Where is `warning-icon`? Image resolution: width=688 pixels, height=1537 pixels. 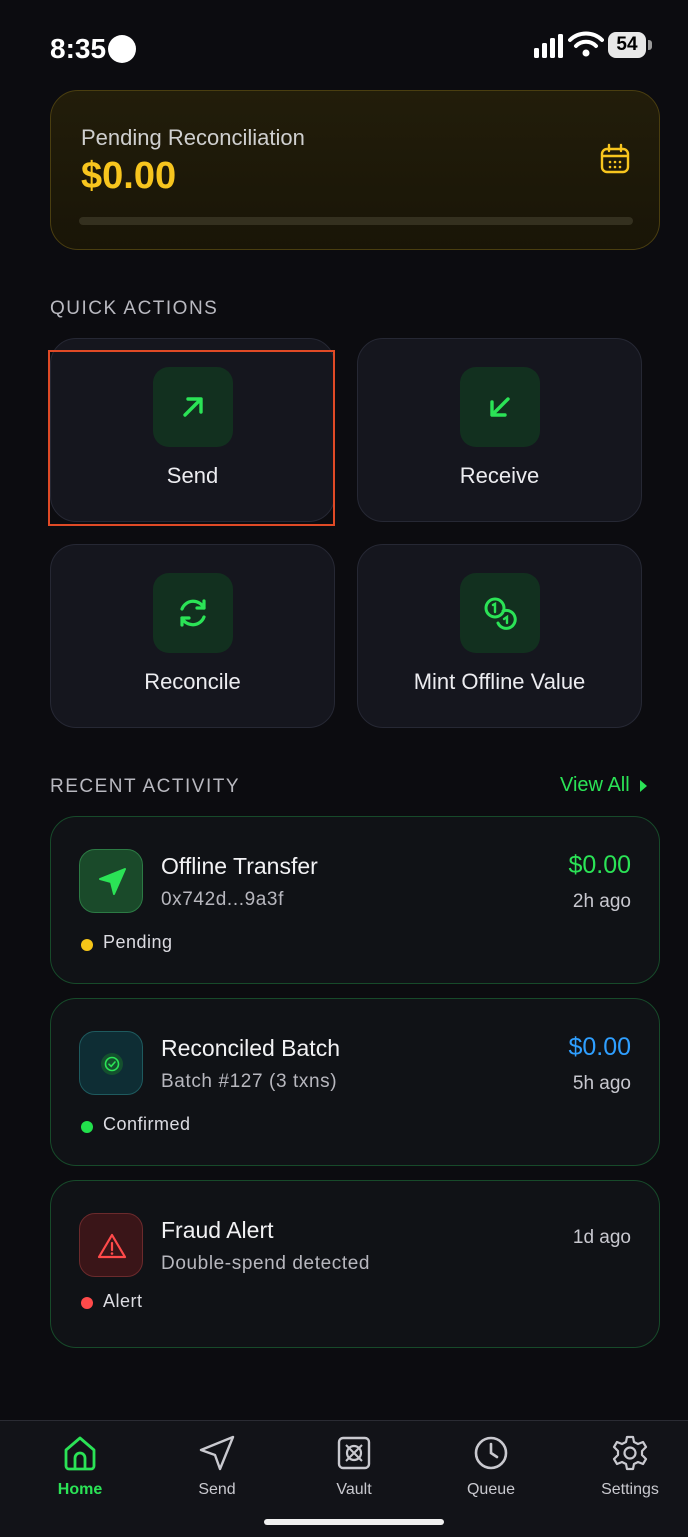 warning-icon is located at coordinates (111, 1245).